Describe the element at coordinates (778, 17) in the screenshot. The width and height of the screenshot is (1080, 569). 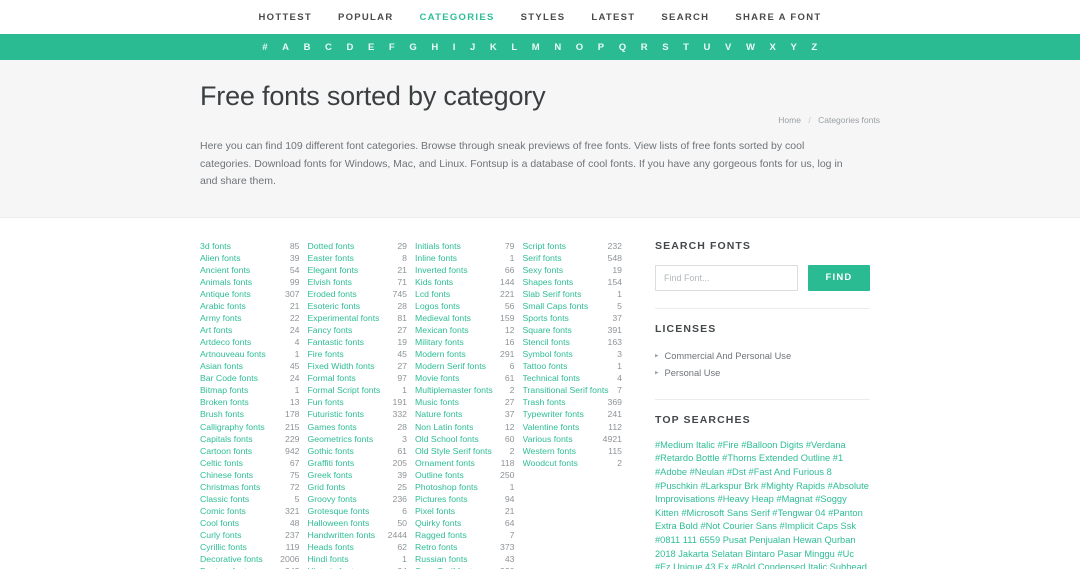
I see `nav-item-share-a-font: SHARE A FONT` at that location.